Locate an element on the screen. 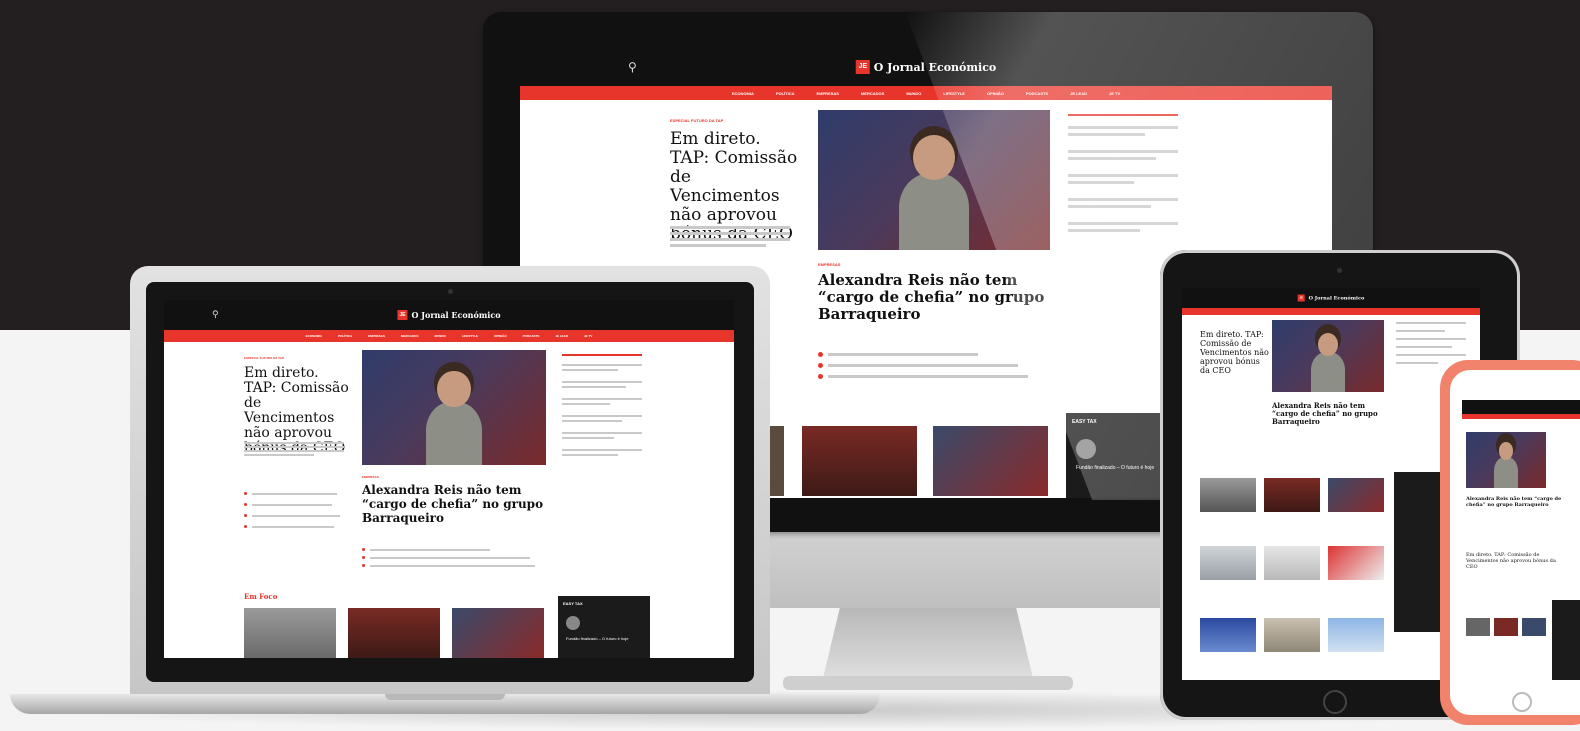  site-header: JE O Jornal Económico is located at coordinates (1331, 298).